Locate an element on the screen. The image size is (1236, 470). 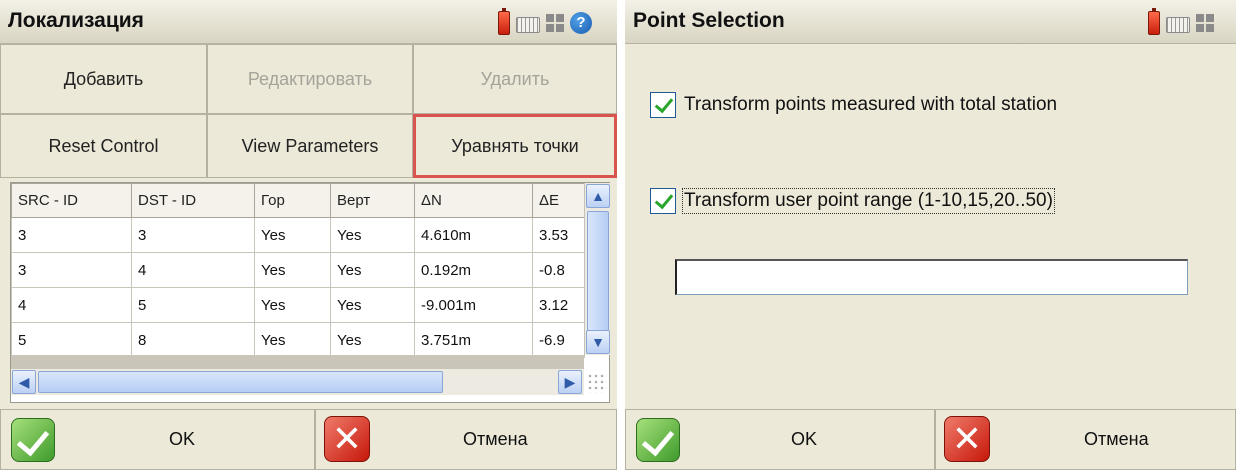
adjust-points-button: Уравнять точки is located at coordinates (515, 146).